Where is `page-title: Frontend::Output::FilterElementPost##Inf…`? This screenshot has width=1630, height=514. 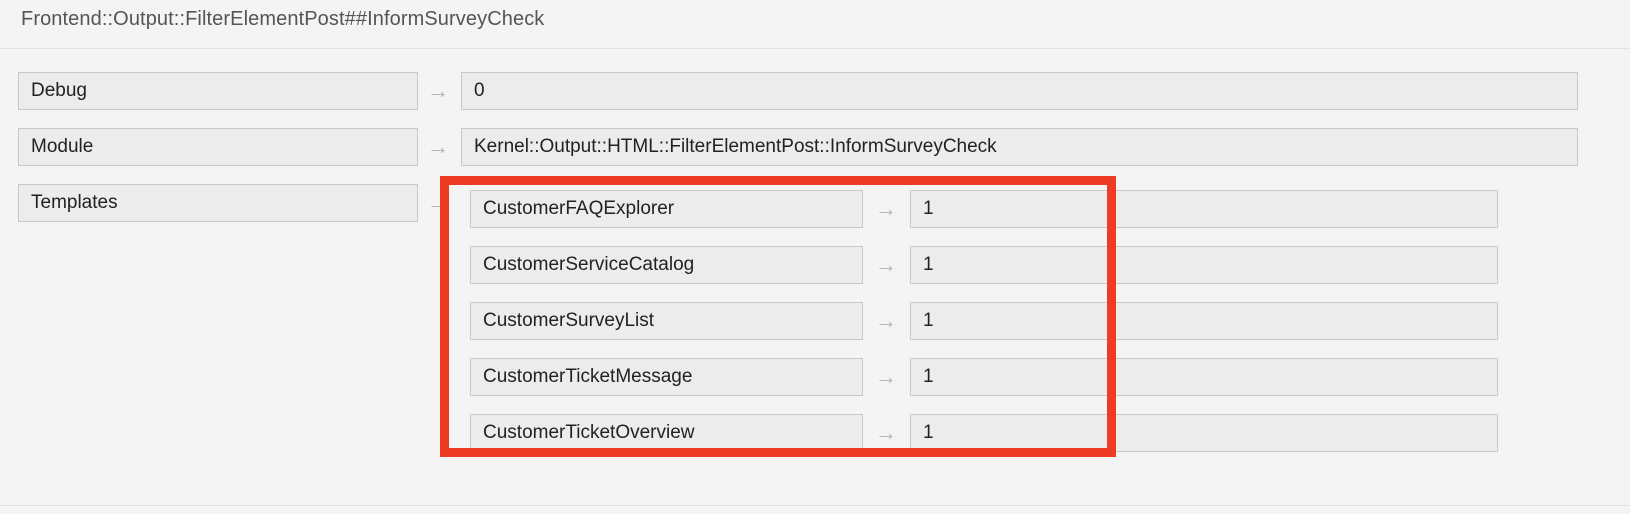 page-title: Frontend::Output::FilterElementPost##Inf… is located at coordinates (283, 19).